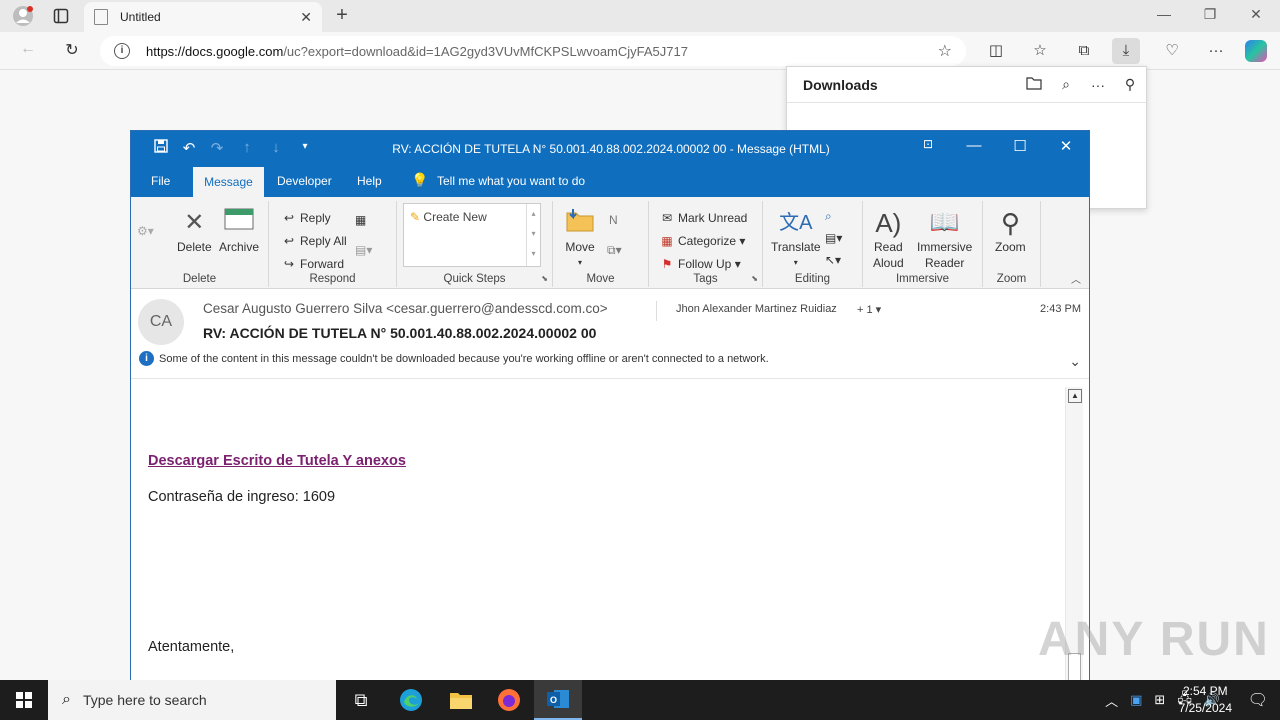  Describe the element at coordinates (217, 148) in the screenshot. I see `redo-icon: ↷` at that location.